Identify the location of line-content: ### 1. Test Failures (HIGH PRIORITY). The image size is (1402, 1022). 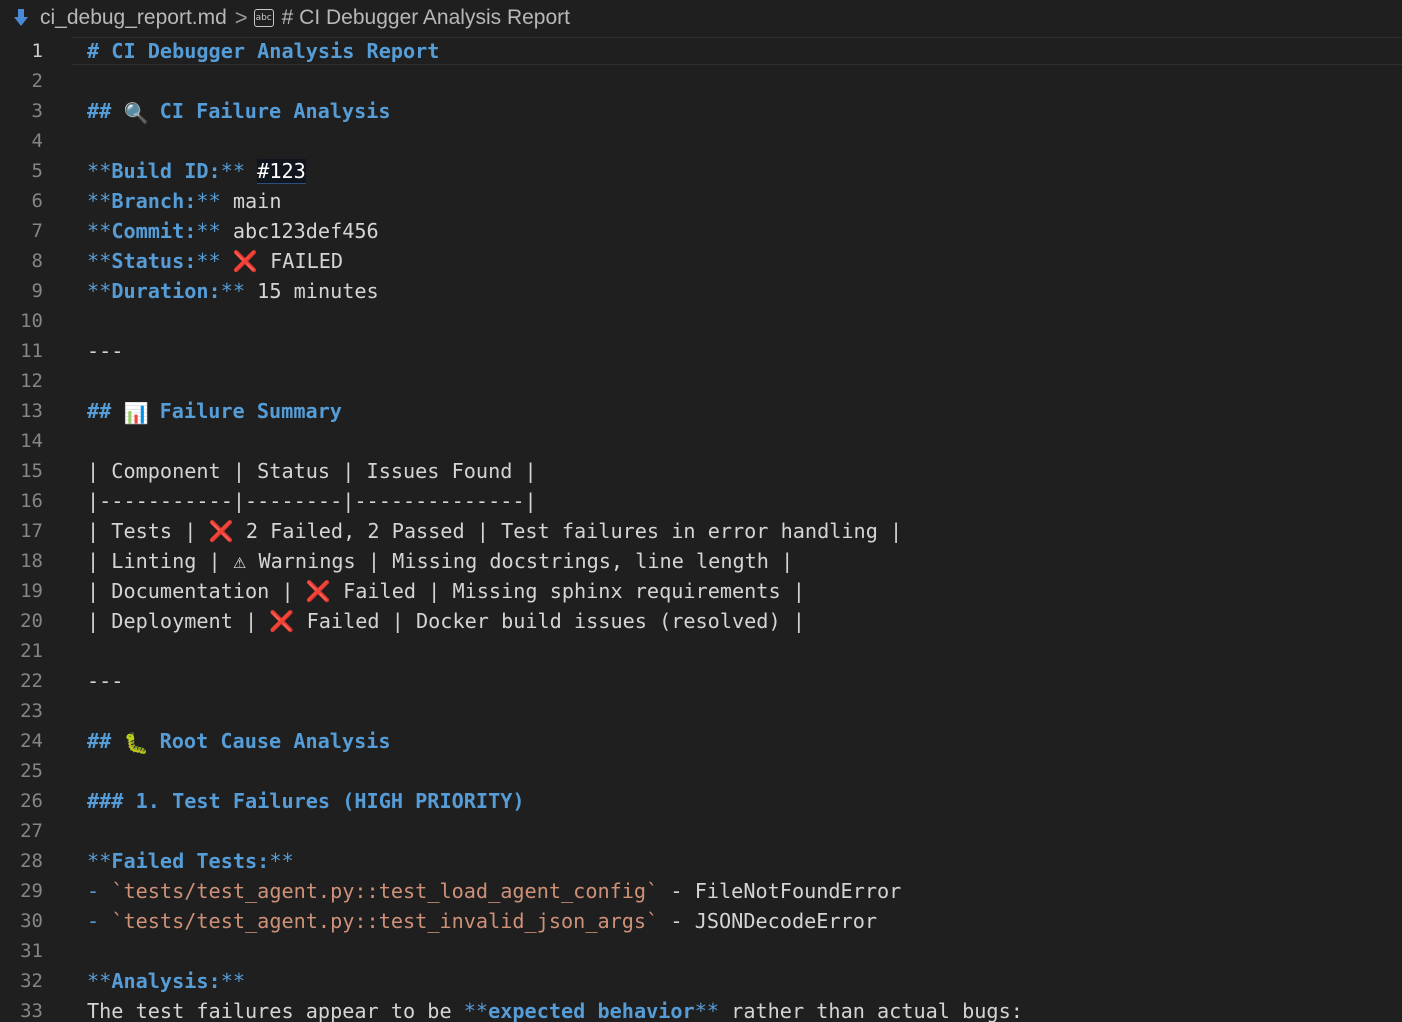
(306, 801).